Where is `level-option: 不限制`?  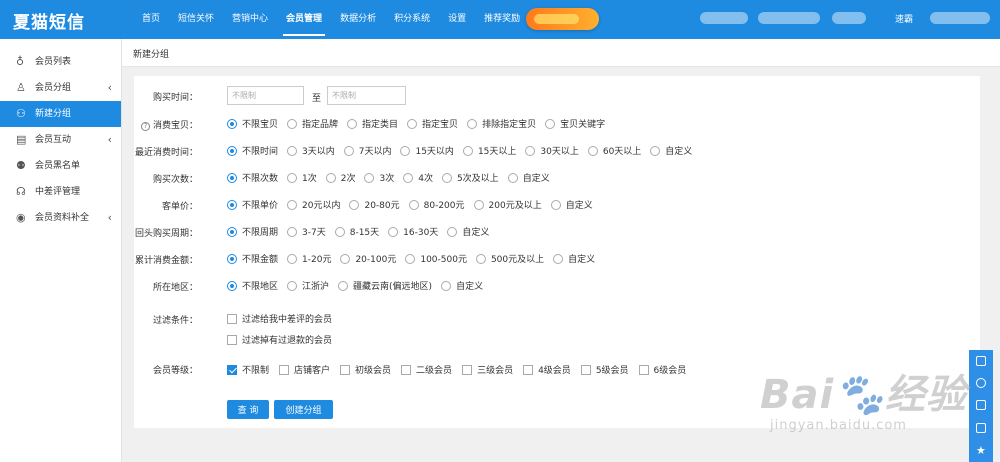 level-option: 不限制 is located at coordinates (248, 369).